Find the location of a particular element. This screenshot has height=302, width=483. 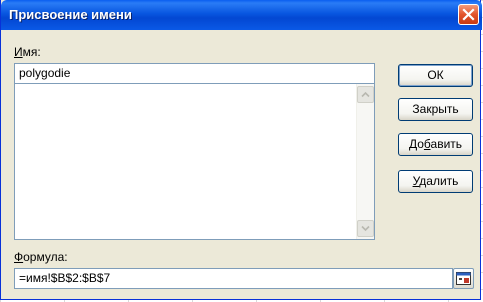

ok-button: ОК is located at coordinates (435, 75).